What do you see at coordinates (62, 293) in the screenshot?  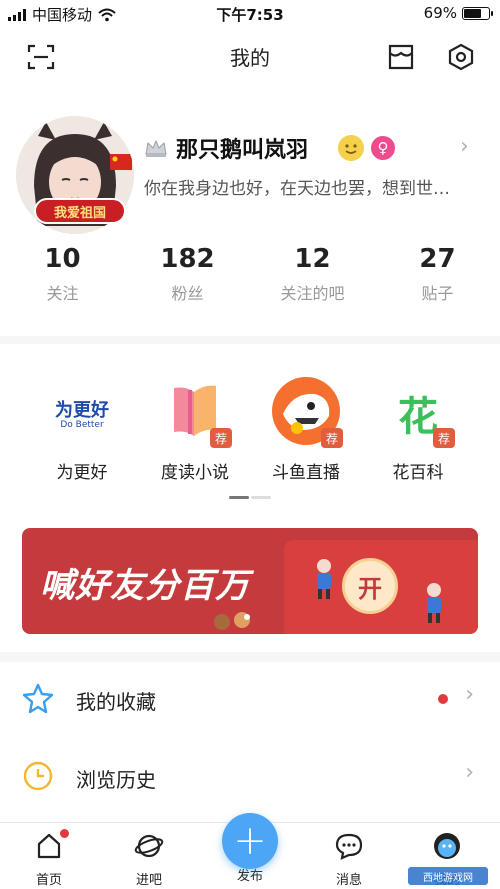 I see `stat-label: 关注` at bounding box center [62, 293].